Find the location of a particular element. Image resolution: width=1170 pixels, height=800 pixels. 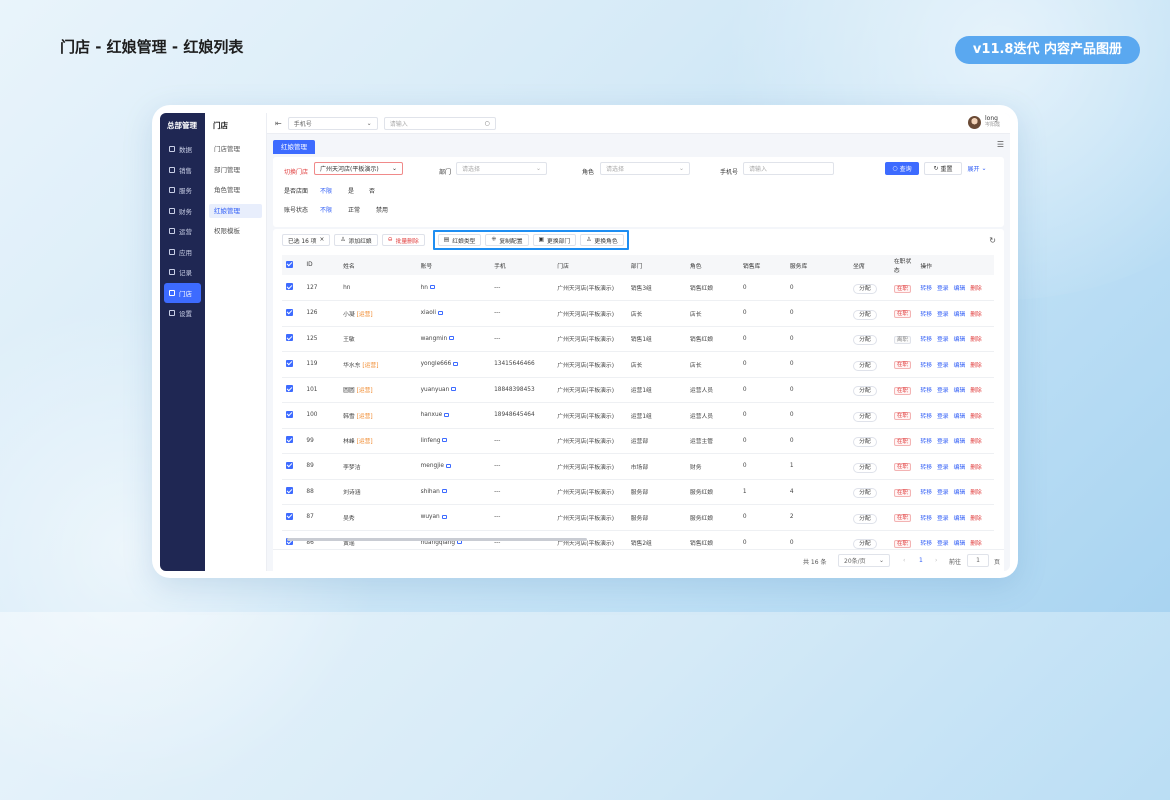

sidebar-item-5: 应用 is located at coordinates (182, 252).